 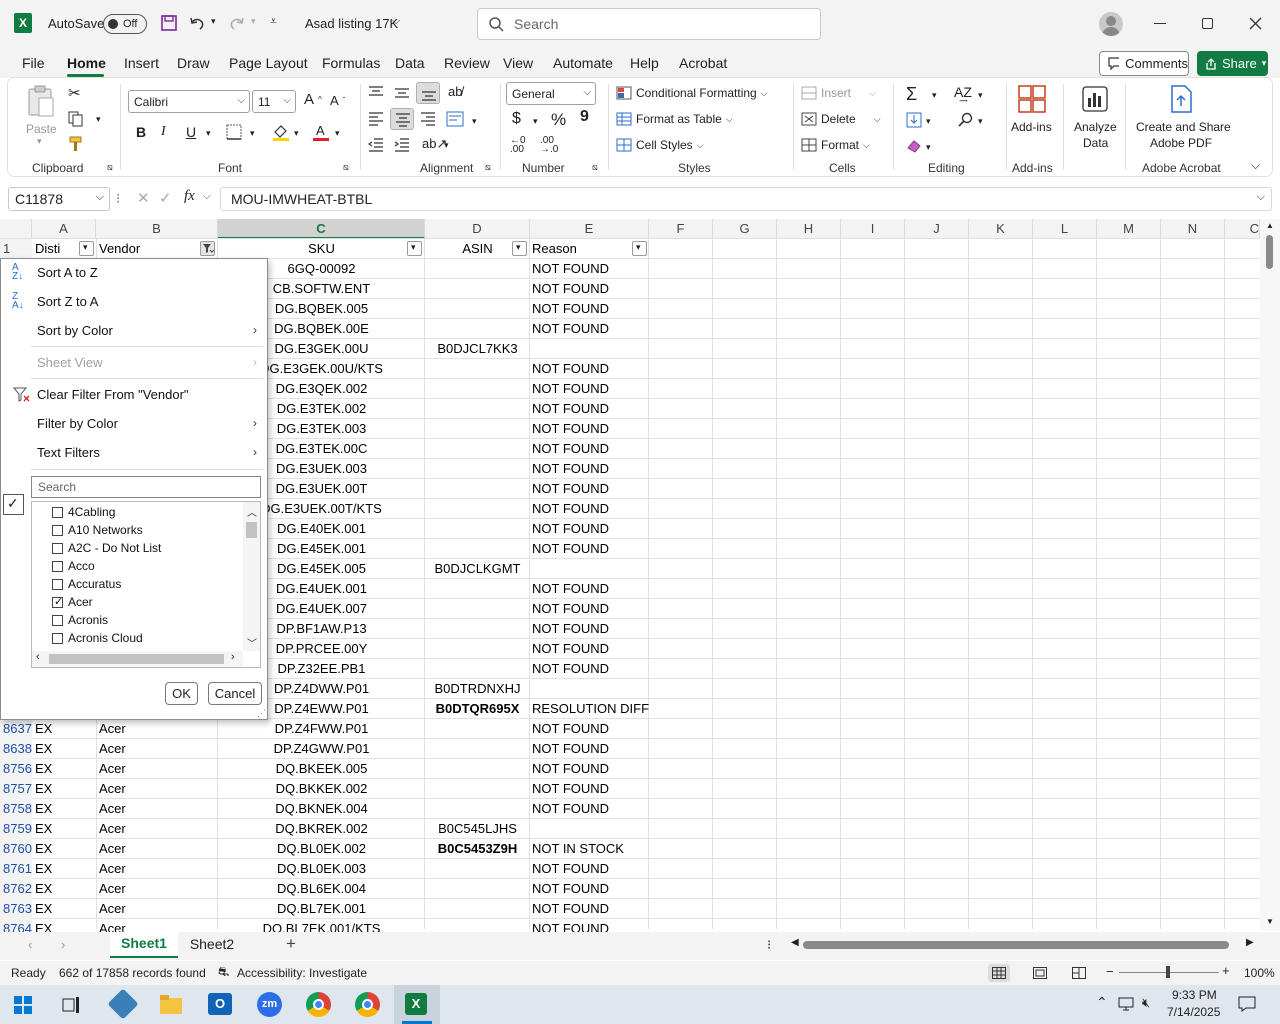 I want to click on app-icon-generic, so click(x=123, y=1004).